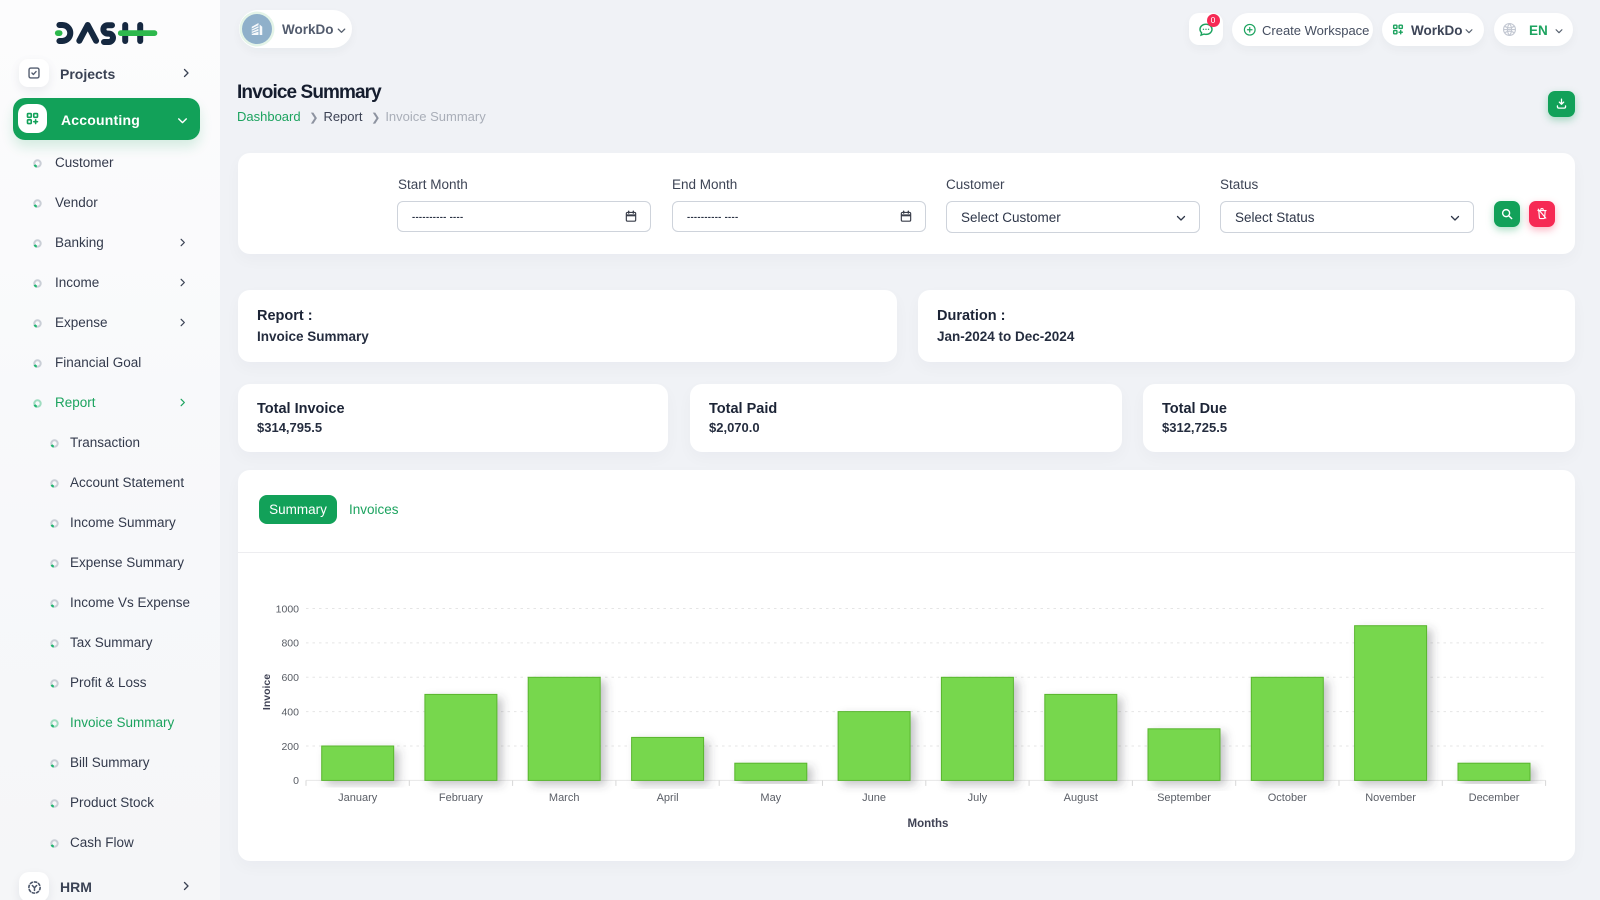 The image size is (1600, 900). What do you see at coordinates (928, 824) in the screenshot?
I see `svg-text: Months` at bounding box center [928, 824].